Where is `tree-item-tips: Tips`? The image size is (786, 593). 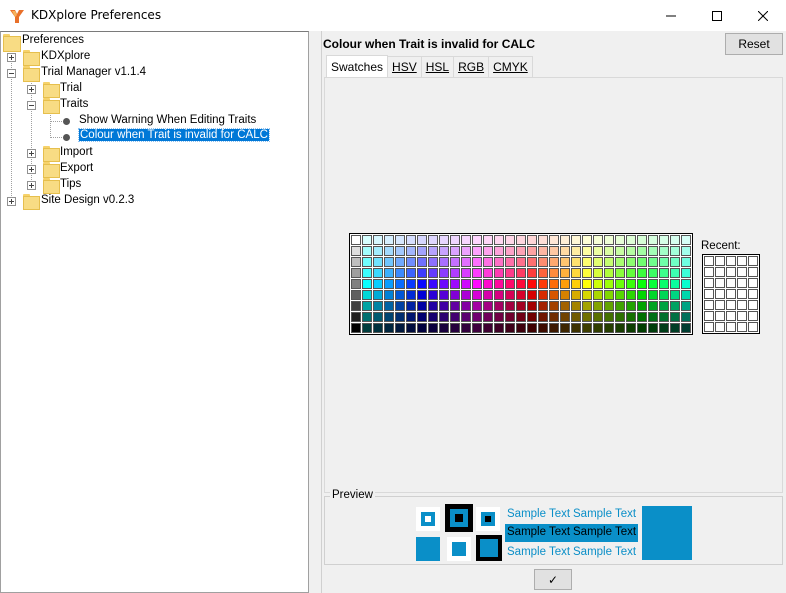
tree-item-tips: Tips is located at coordinates (151, 185).